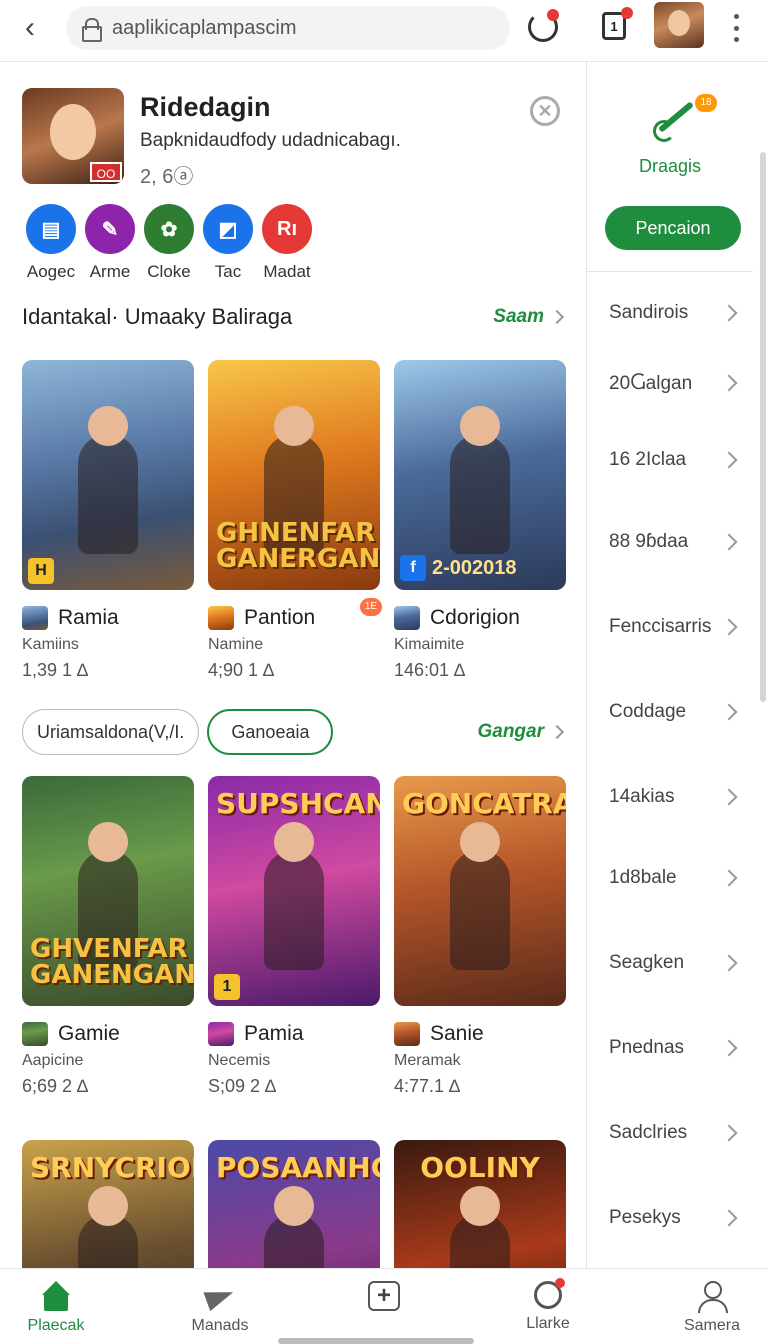  I want to click on side-menu-item: Sadclries, so click(670, 1133).